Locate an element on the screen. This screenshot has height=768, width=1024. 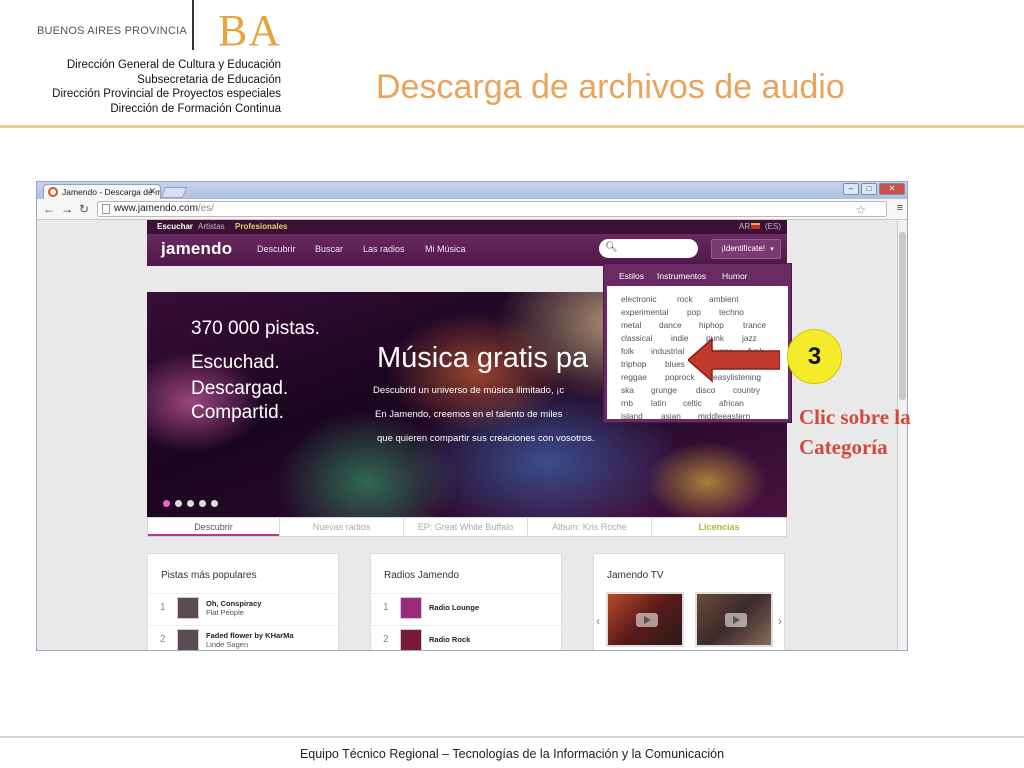
genre-link: rnb is located at coordinates (627, 403).